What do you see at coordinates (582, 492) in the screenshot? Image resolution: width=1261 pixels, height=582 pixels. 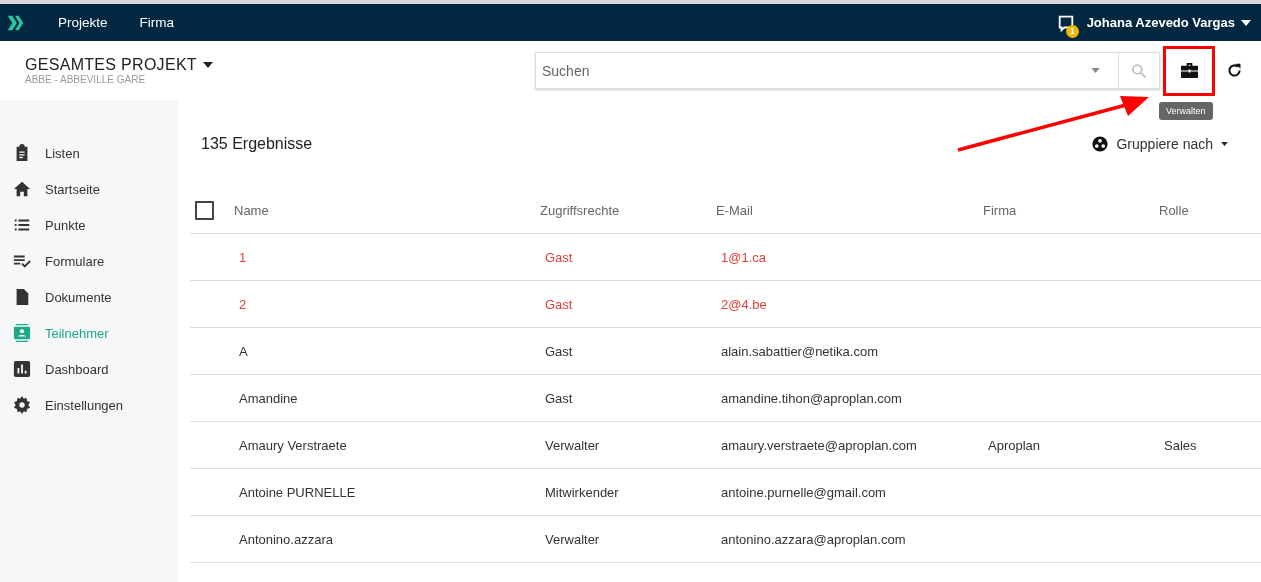 I see `table-cell: Mitwirkender` at bounding box center [582, 492].